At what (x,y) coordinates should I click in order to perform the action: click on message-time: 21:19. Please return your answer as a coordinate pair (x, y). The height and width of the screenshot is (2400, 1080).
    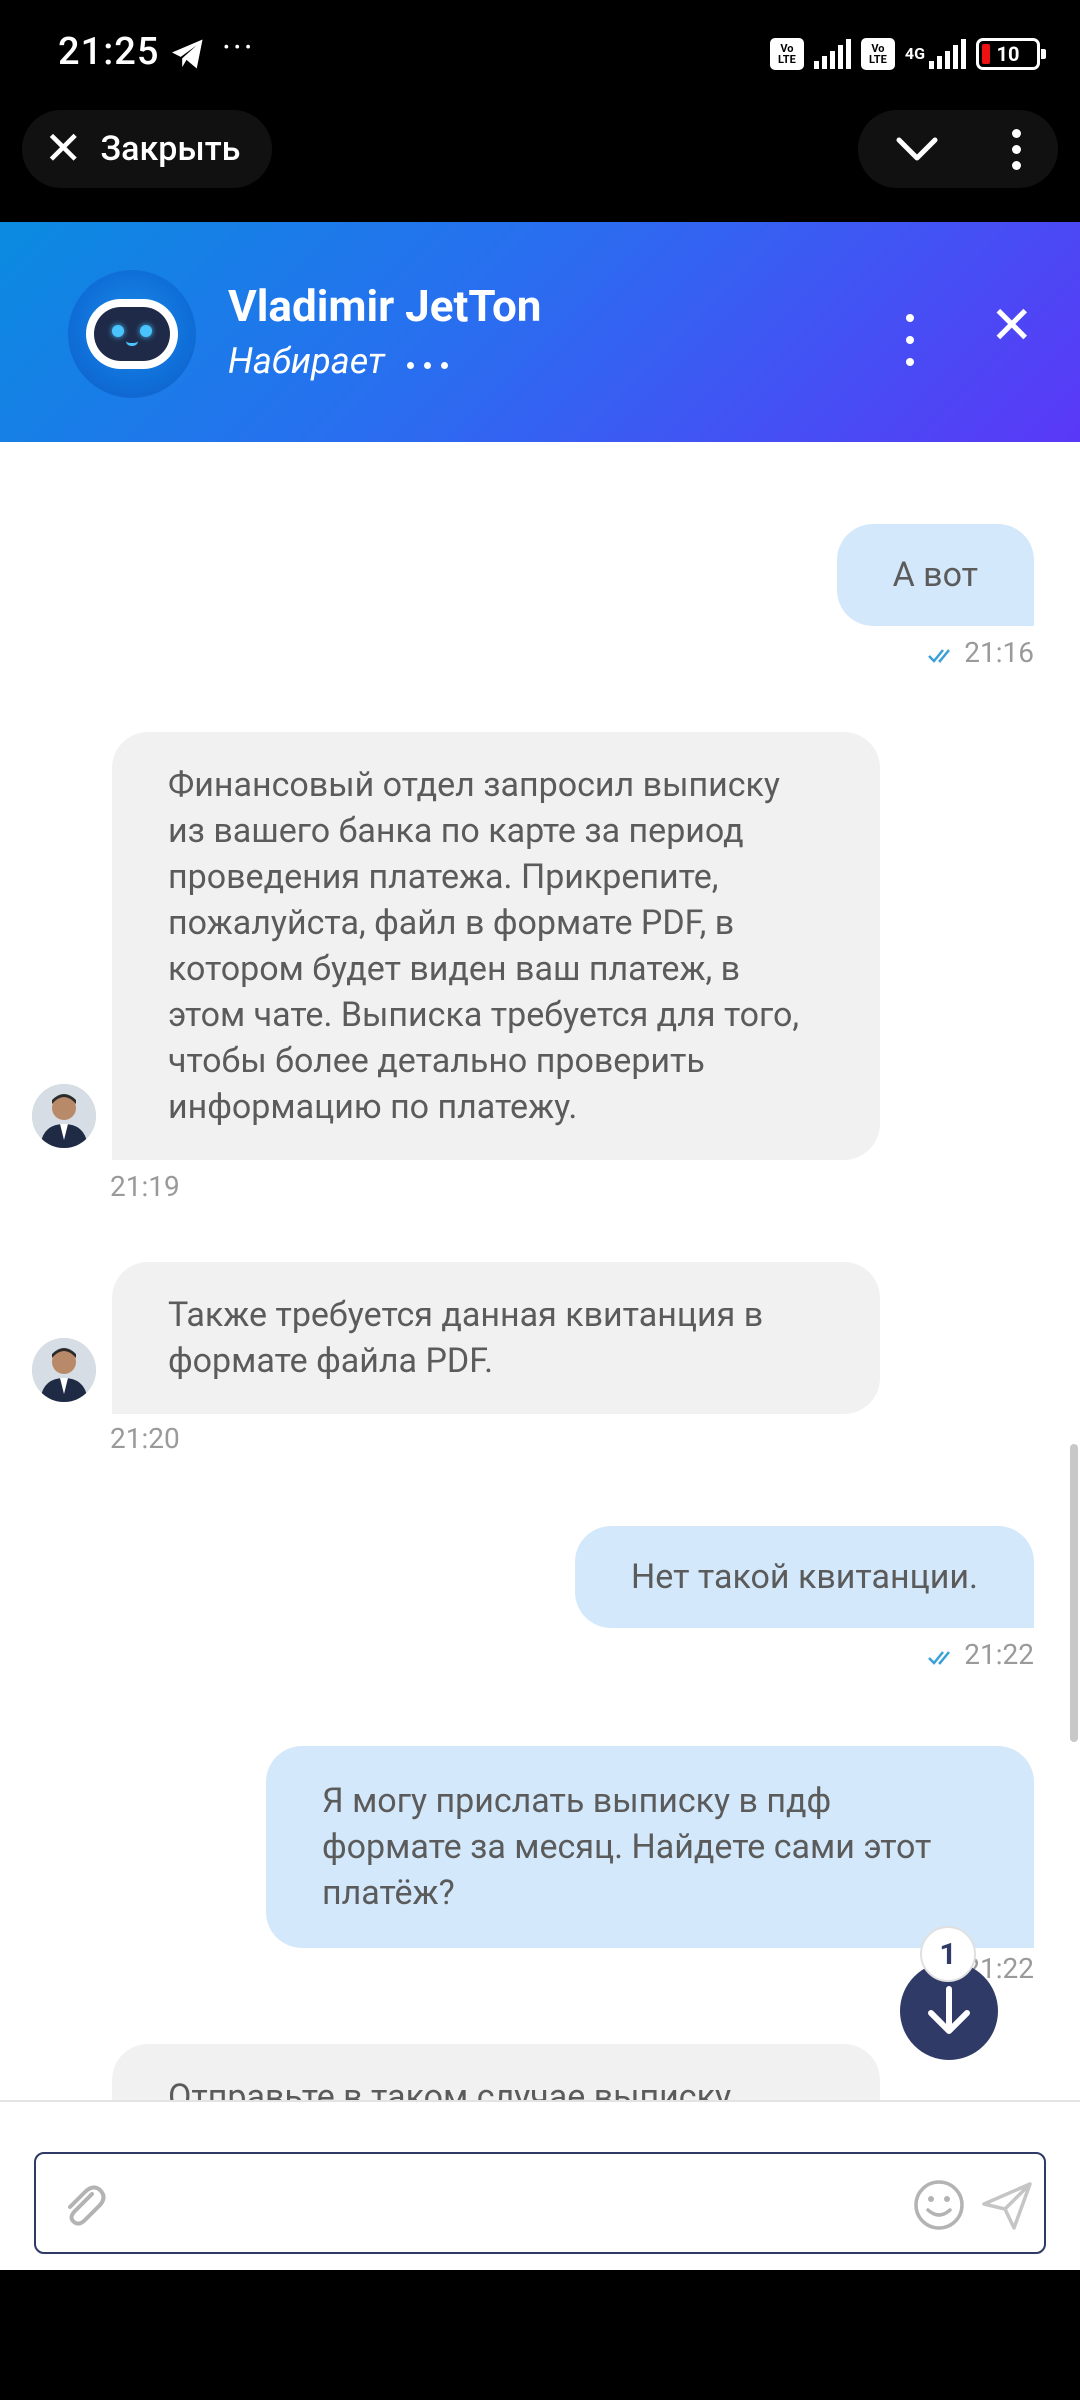
    Looking at the image, I should click on (145, 1186).